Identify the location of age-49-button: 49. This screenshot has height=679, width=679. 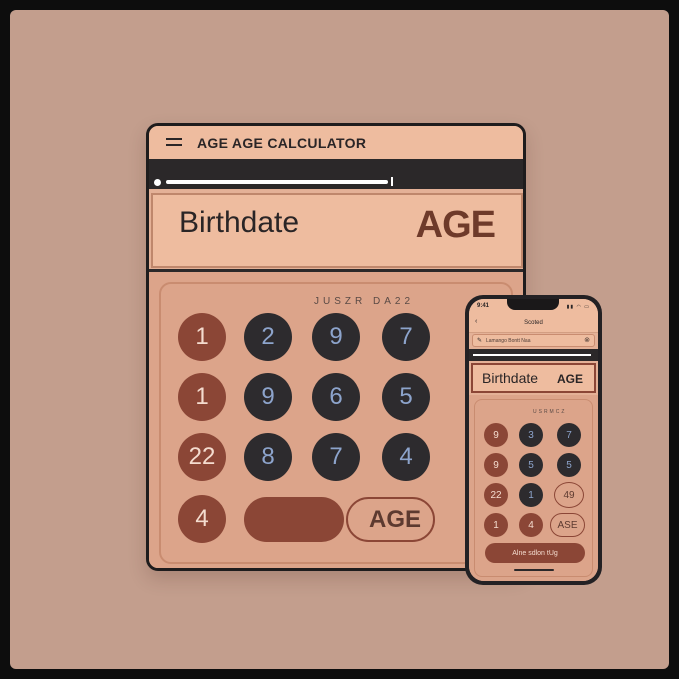
(569, 495).